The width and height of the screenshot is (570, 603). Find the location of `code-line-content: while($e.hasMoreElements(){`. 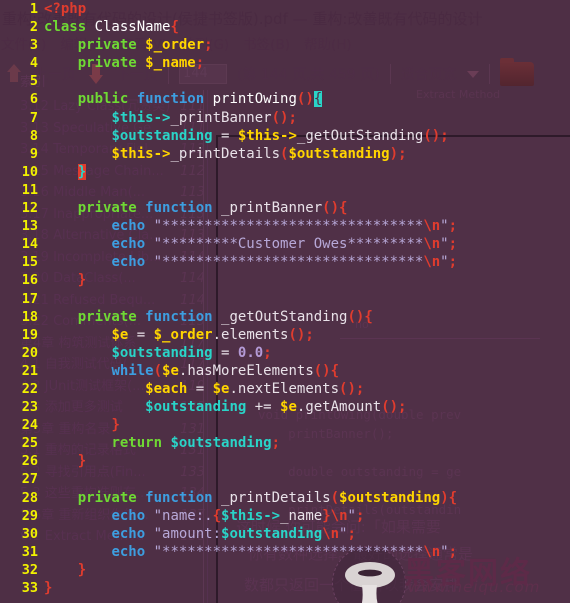

code-line-content: while($e.hasMoreElements(){ is located at coordinates (191, 371).